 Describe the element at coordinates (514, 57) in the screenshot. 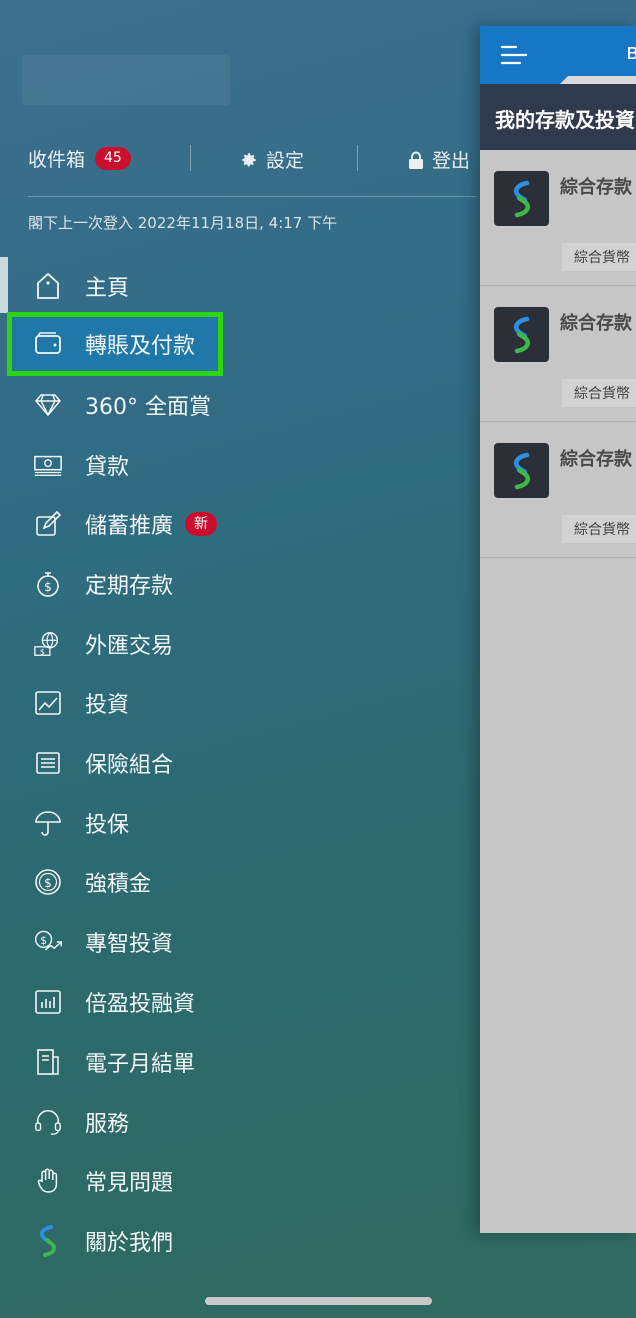

I see `menu-icon` at that location.